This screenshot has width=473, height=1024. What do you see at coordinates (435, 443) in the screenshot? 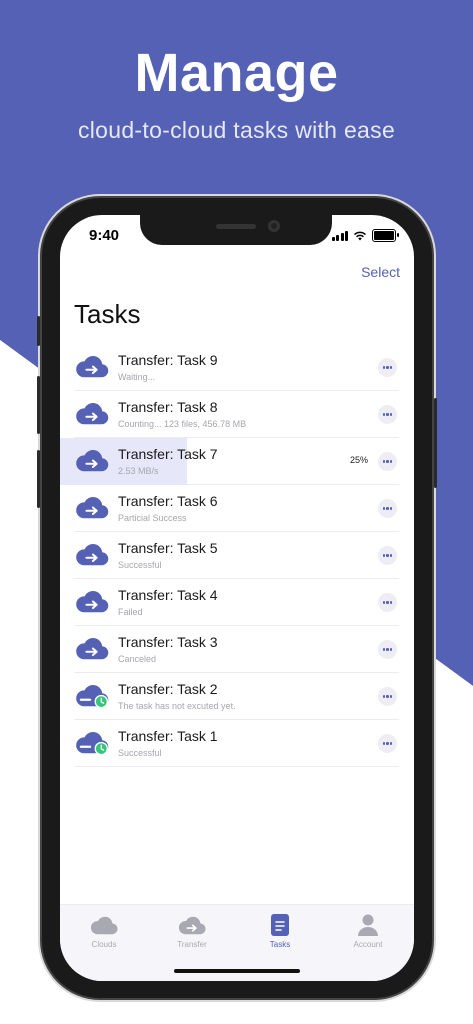
I see `side-button` at bounding box center [435, 443].